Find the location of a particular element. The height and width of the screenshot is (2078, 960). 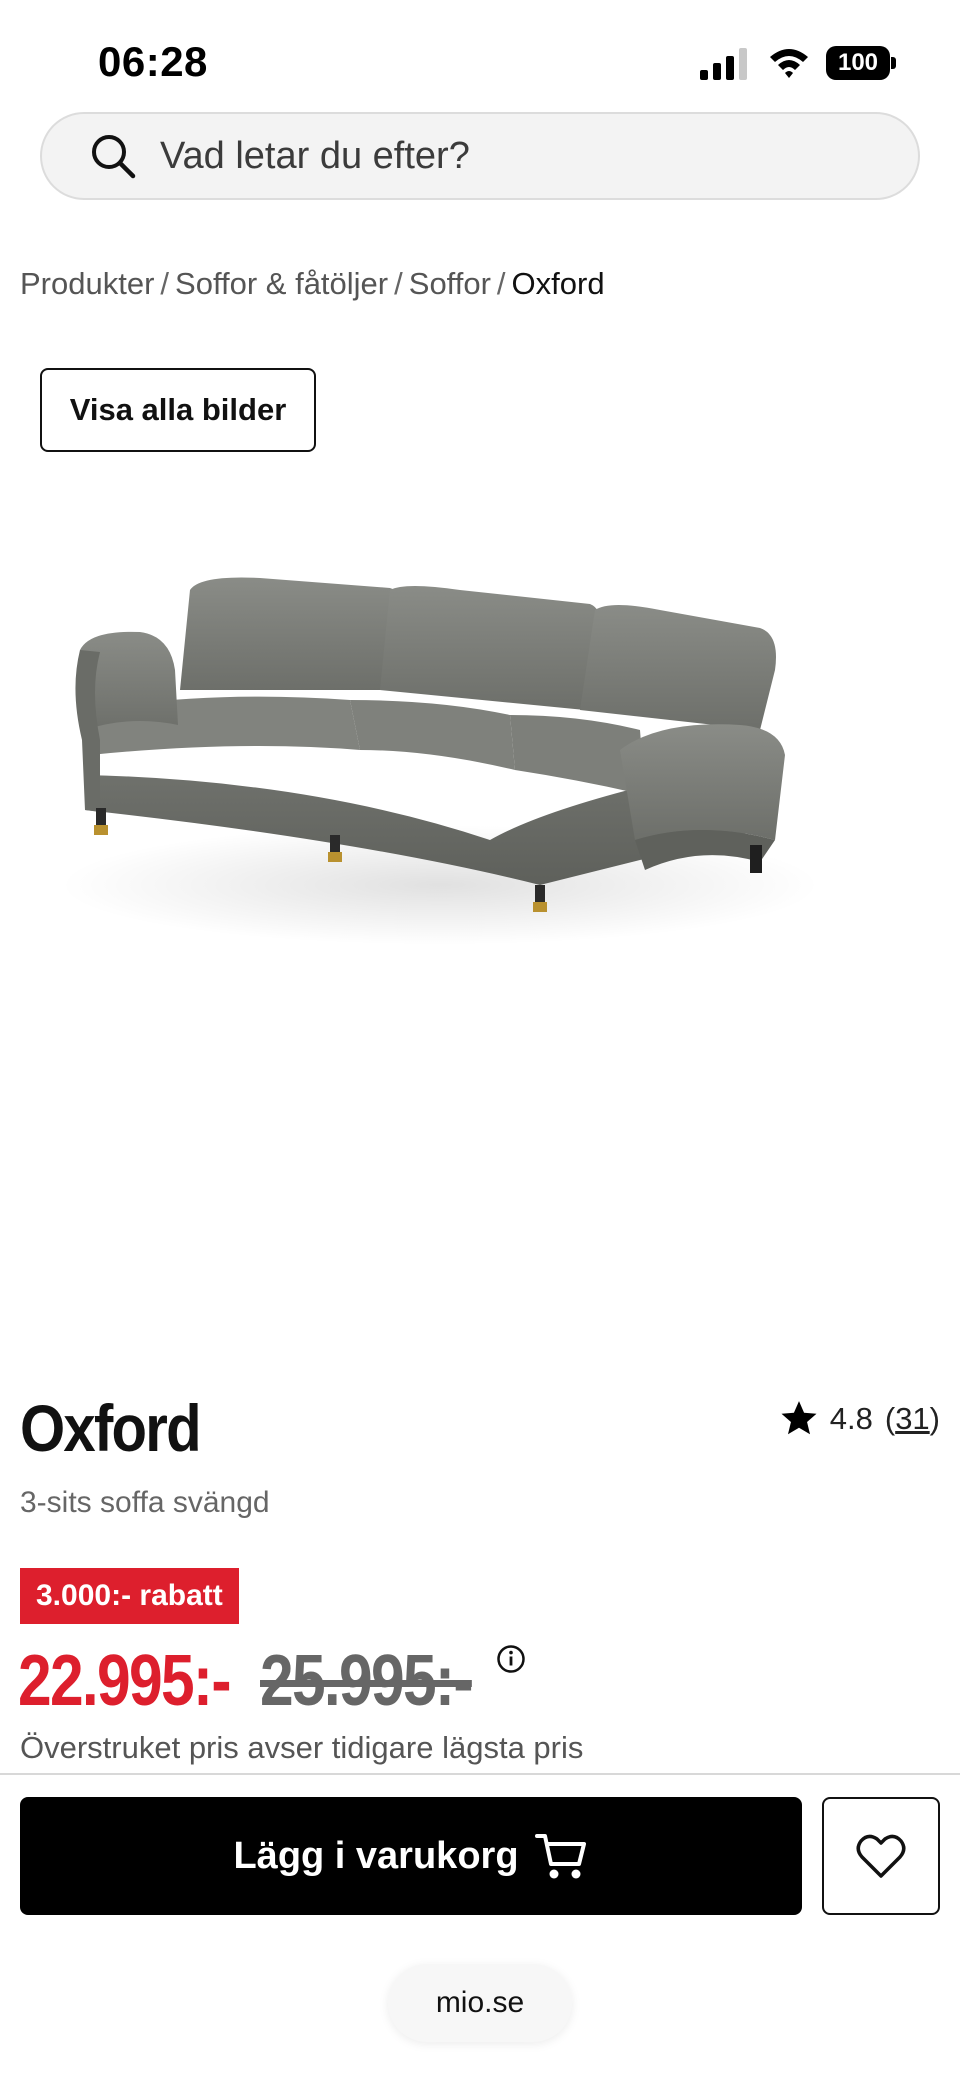

rating-value: 4.8 is located at coordinates (851, 1418).